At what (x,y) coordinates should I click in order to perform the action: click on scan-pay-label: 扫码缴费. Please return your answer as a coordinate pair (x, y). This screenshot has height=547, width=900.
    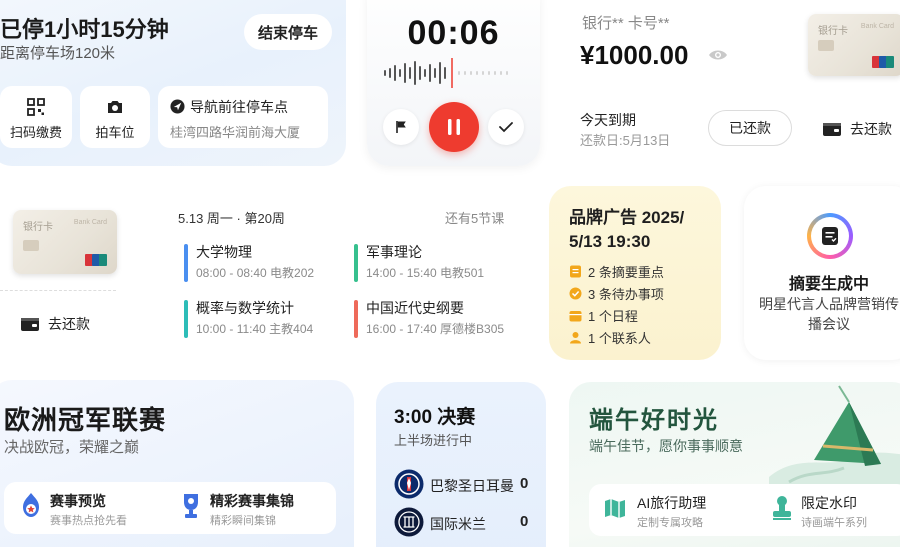
    Looking at the image, I should click on (35, 132).